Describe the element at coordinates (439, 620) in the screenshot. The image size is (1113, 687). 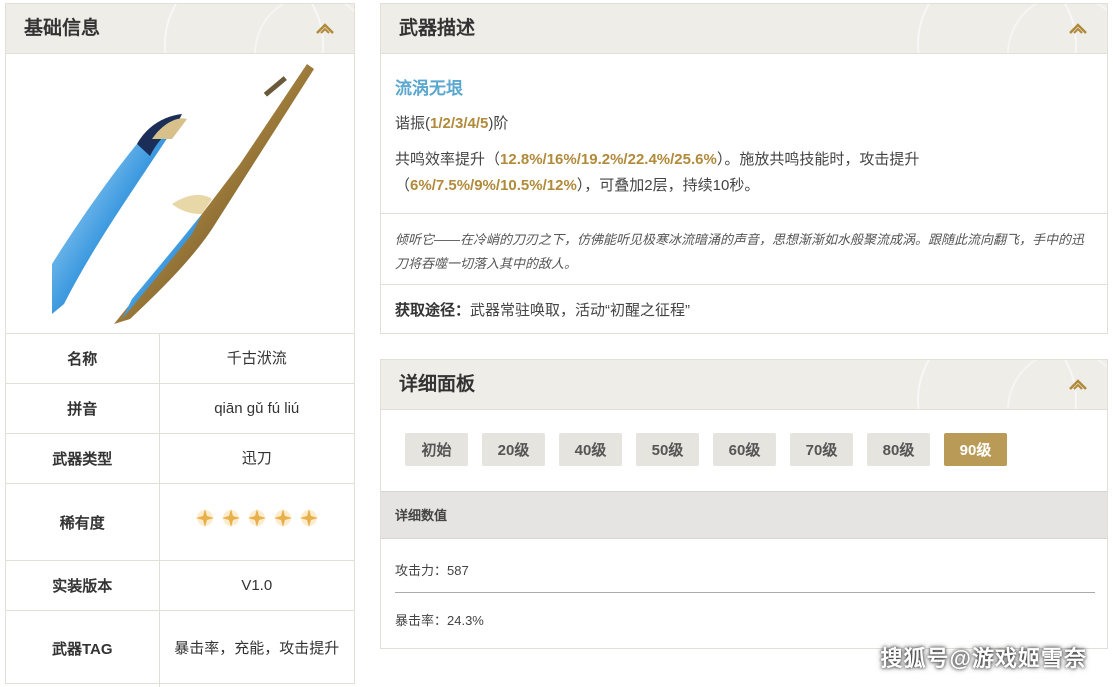
I see `stat-crit: 暴击率：24.3%` at that location.